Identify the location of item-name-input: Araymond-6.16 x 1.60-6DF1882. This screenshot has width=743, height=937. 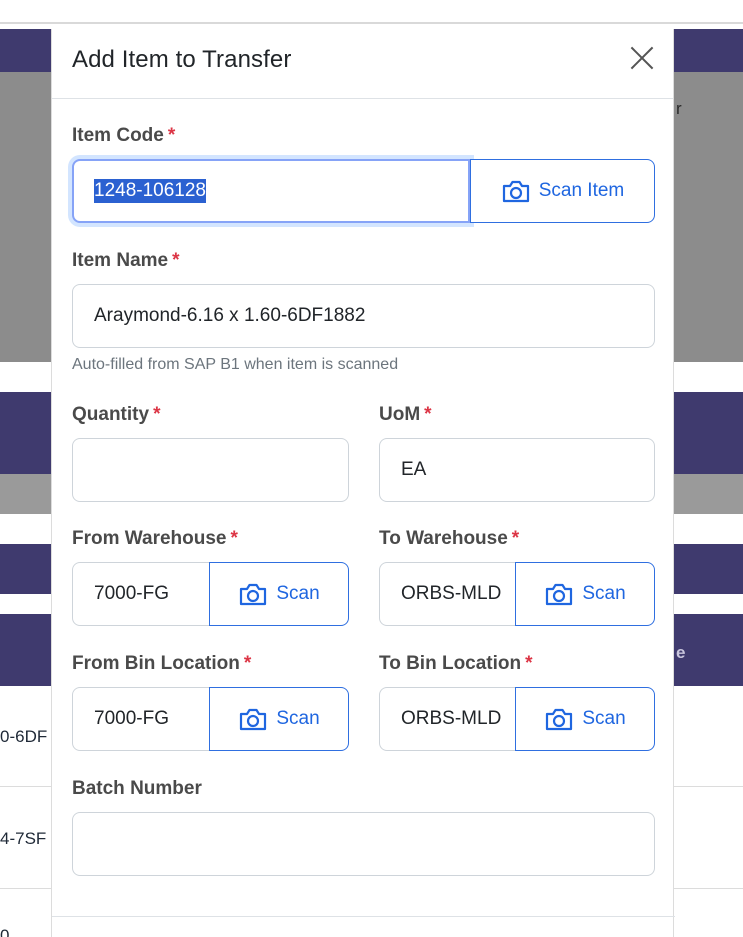
(363, 316).